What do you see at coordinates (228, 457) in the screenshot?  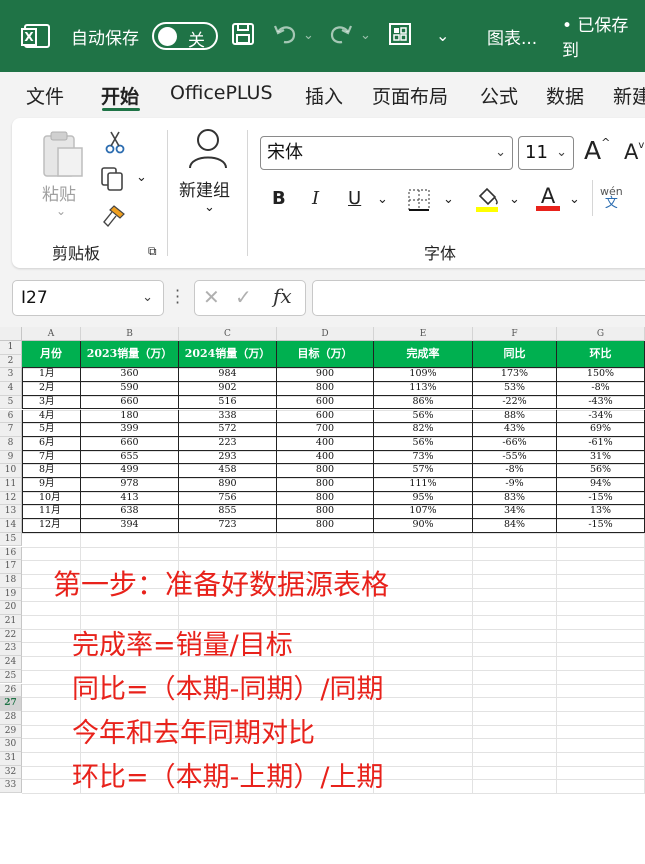 I see `table-cell: 293` at bounding box center [228, 457].